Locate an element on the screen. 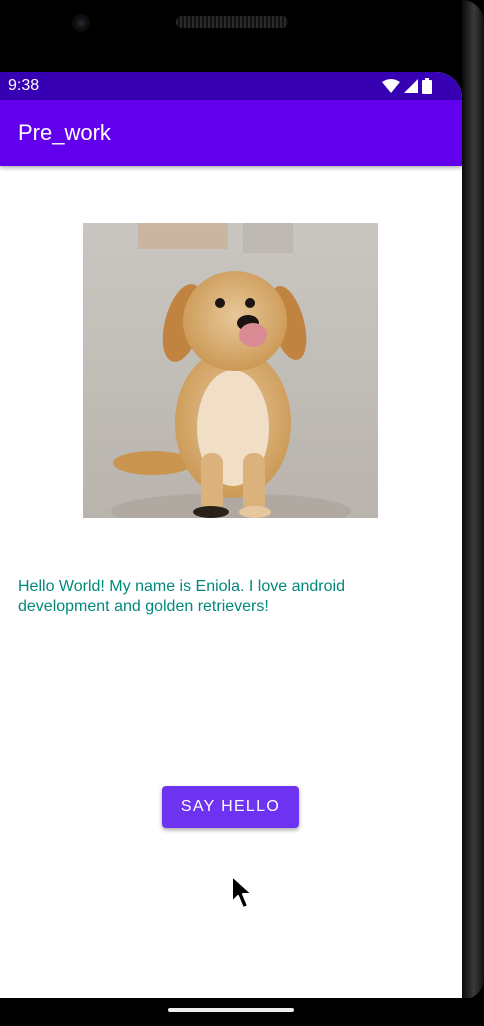  cell-signal-icon is located at coordinates (411, 86).